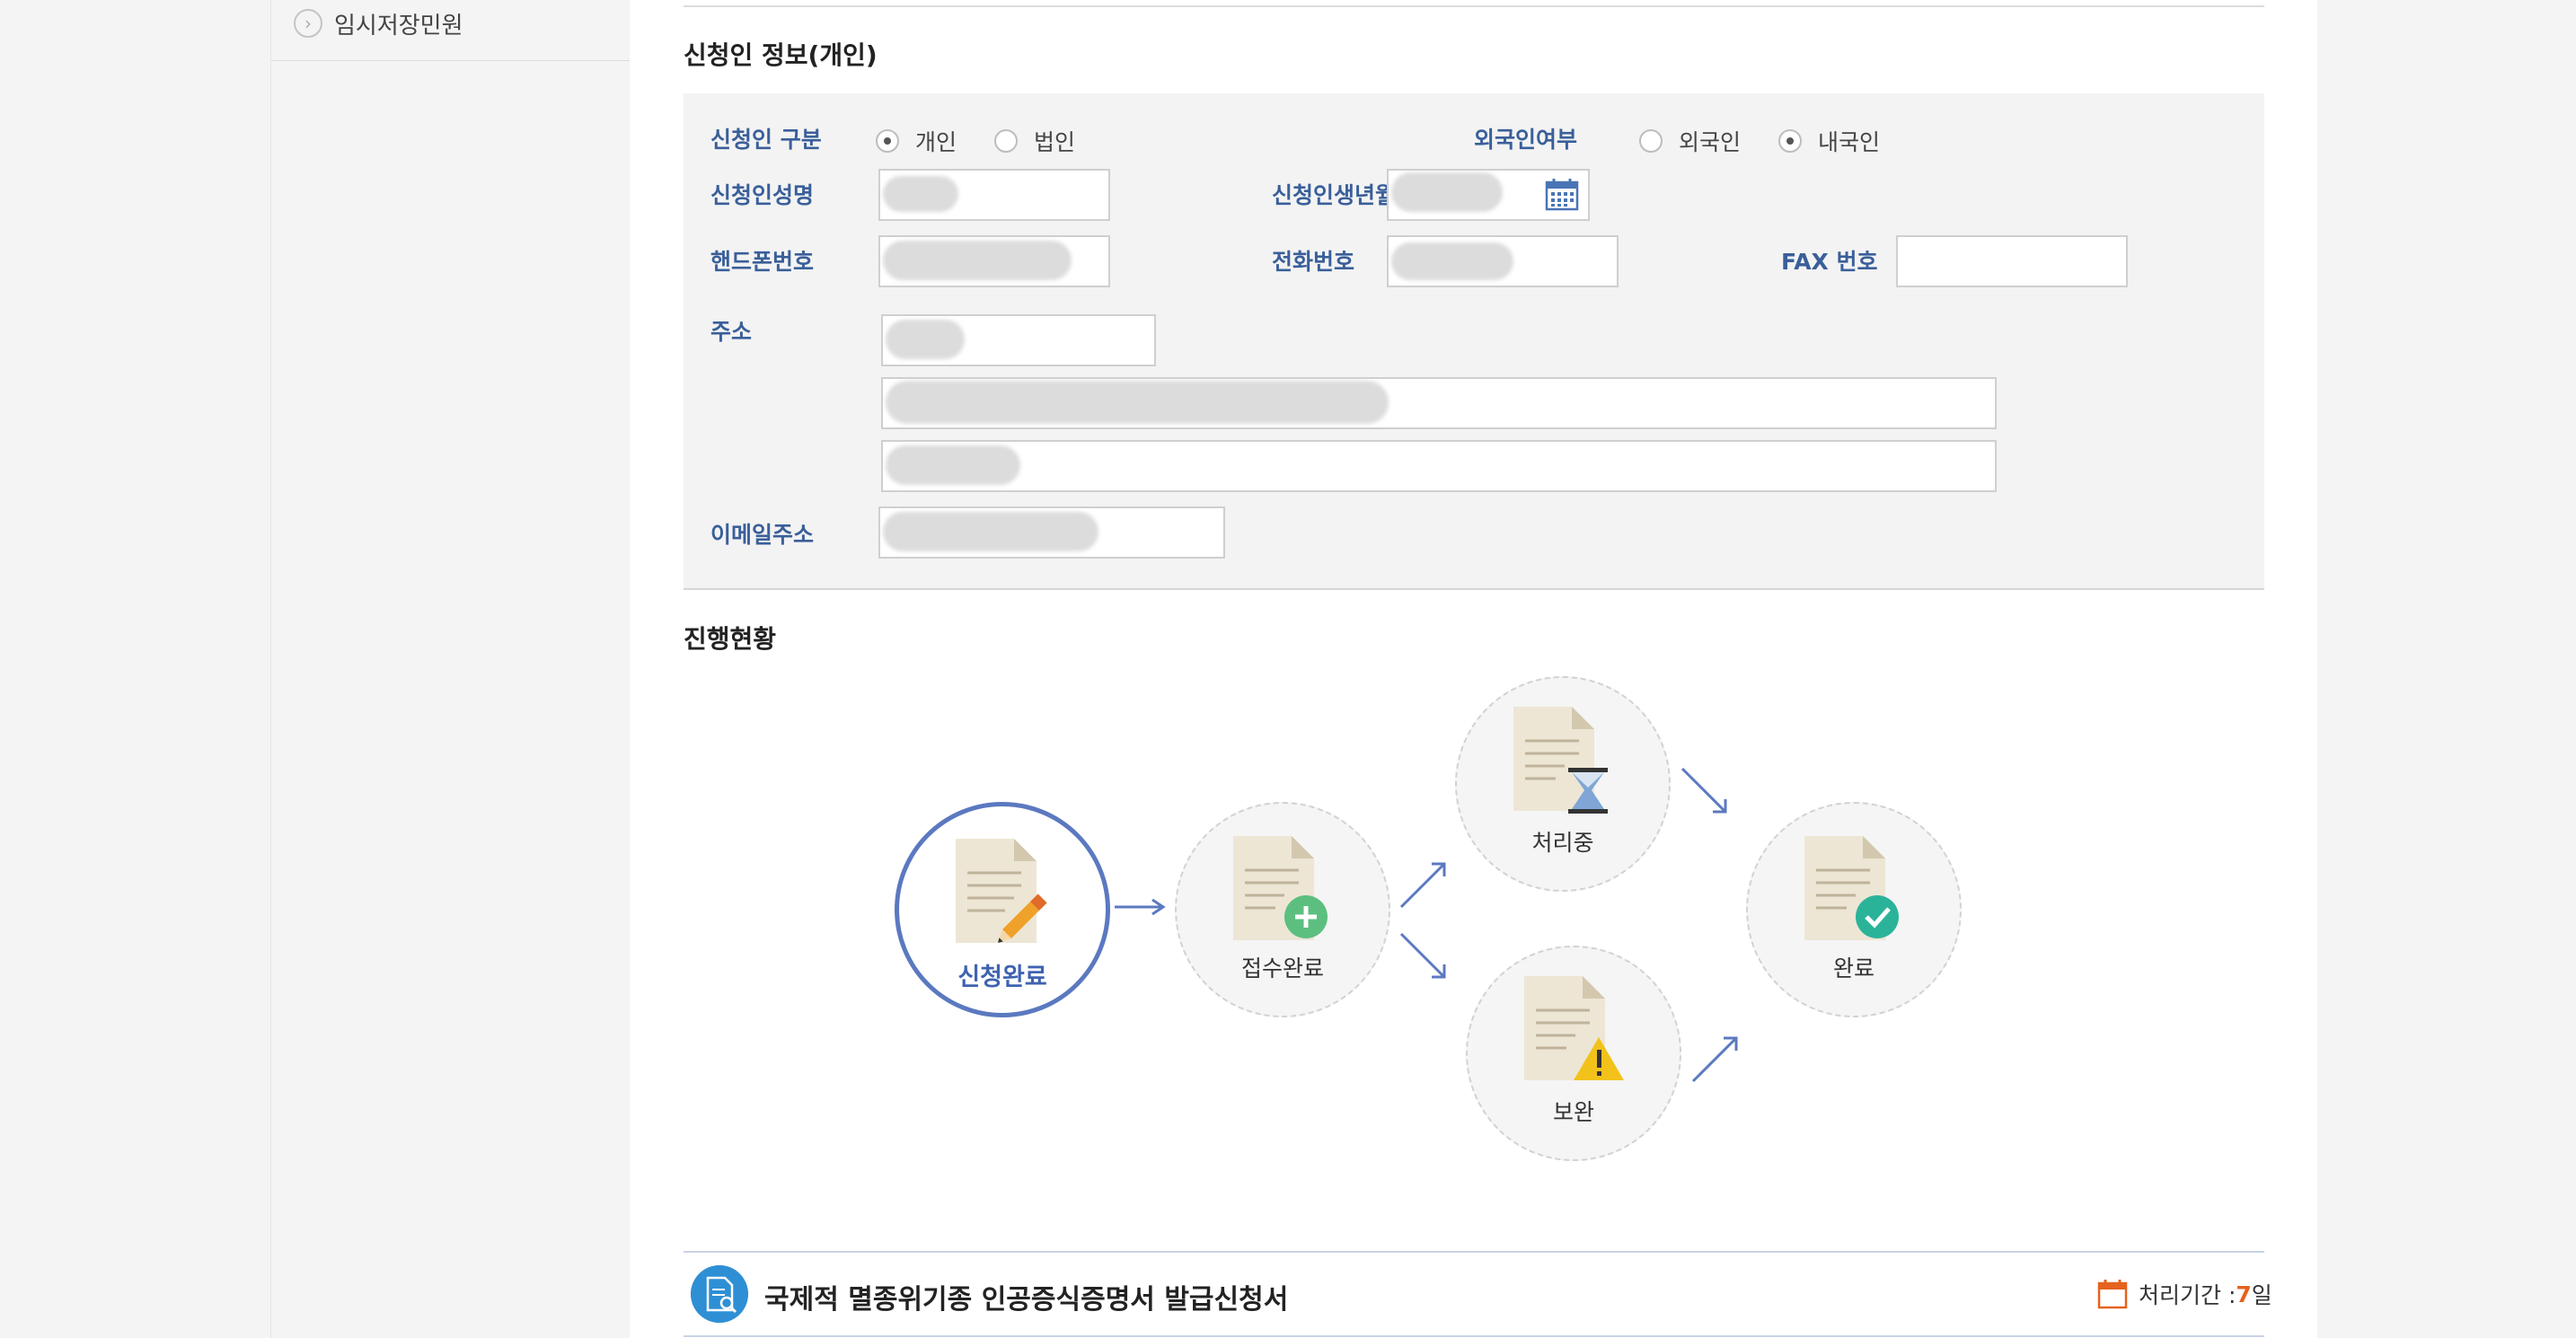  I want to click on address-detail-input, so click(1439, 466).